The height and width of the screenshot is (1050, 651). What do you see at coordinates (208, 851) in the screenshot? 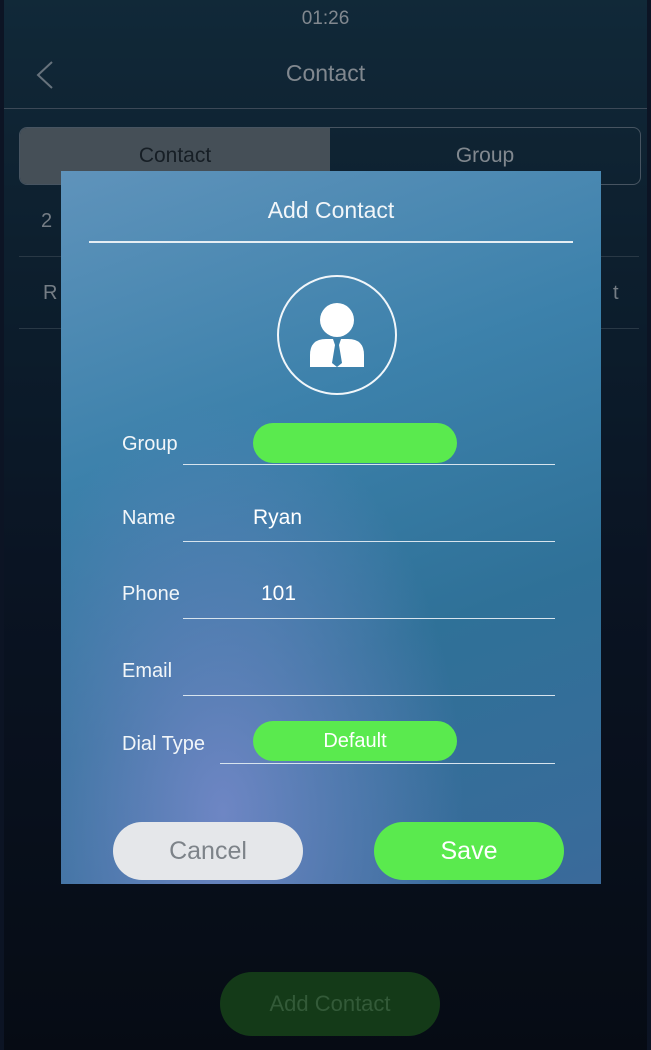
I see `cancel-button: Cancel` at bounding box center [208, 851].